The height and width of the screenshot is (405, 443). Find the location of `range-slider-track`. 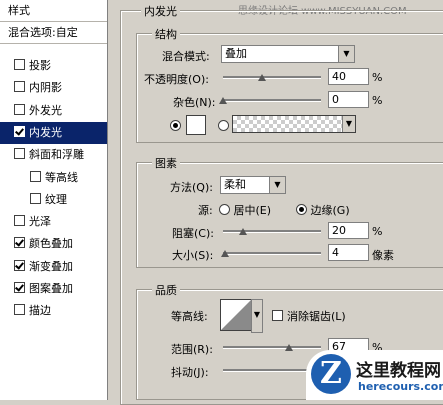

range-slider-track is located at coordinates (272, 347).